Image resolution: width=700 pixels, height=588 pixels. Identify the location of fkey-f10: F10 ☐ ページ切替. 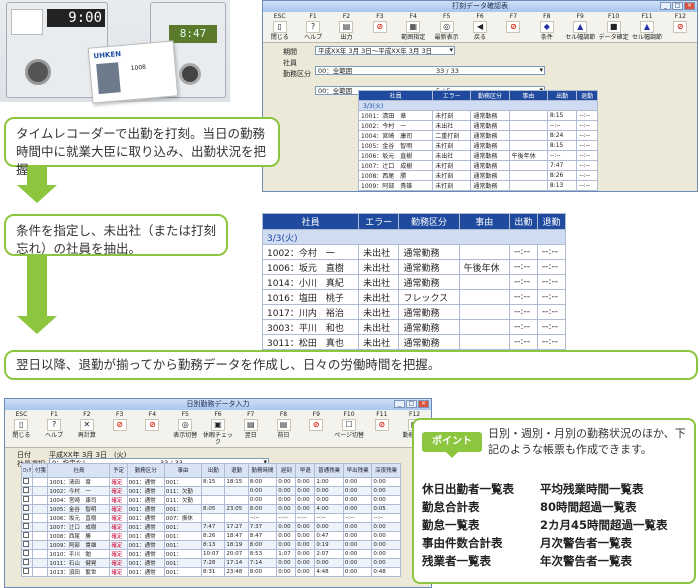
(349, 428).